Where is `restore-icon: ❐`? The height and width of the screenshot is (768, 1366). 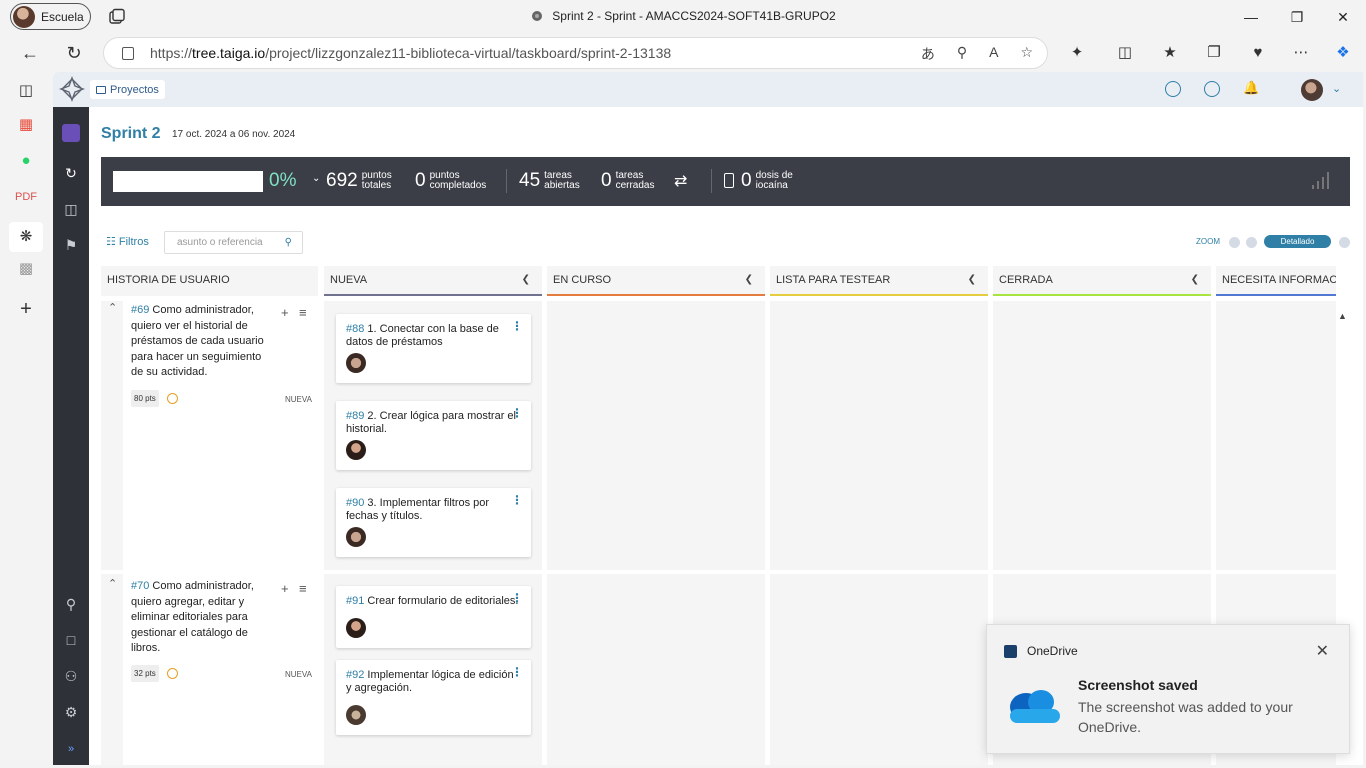 restore-icon: ❐ is located at coordinates (1297, 17).